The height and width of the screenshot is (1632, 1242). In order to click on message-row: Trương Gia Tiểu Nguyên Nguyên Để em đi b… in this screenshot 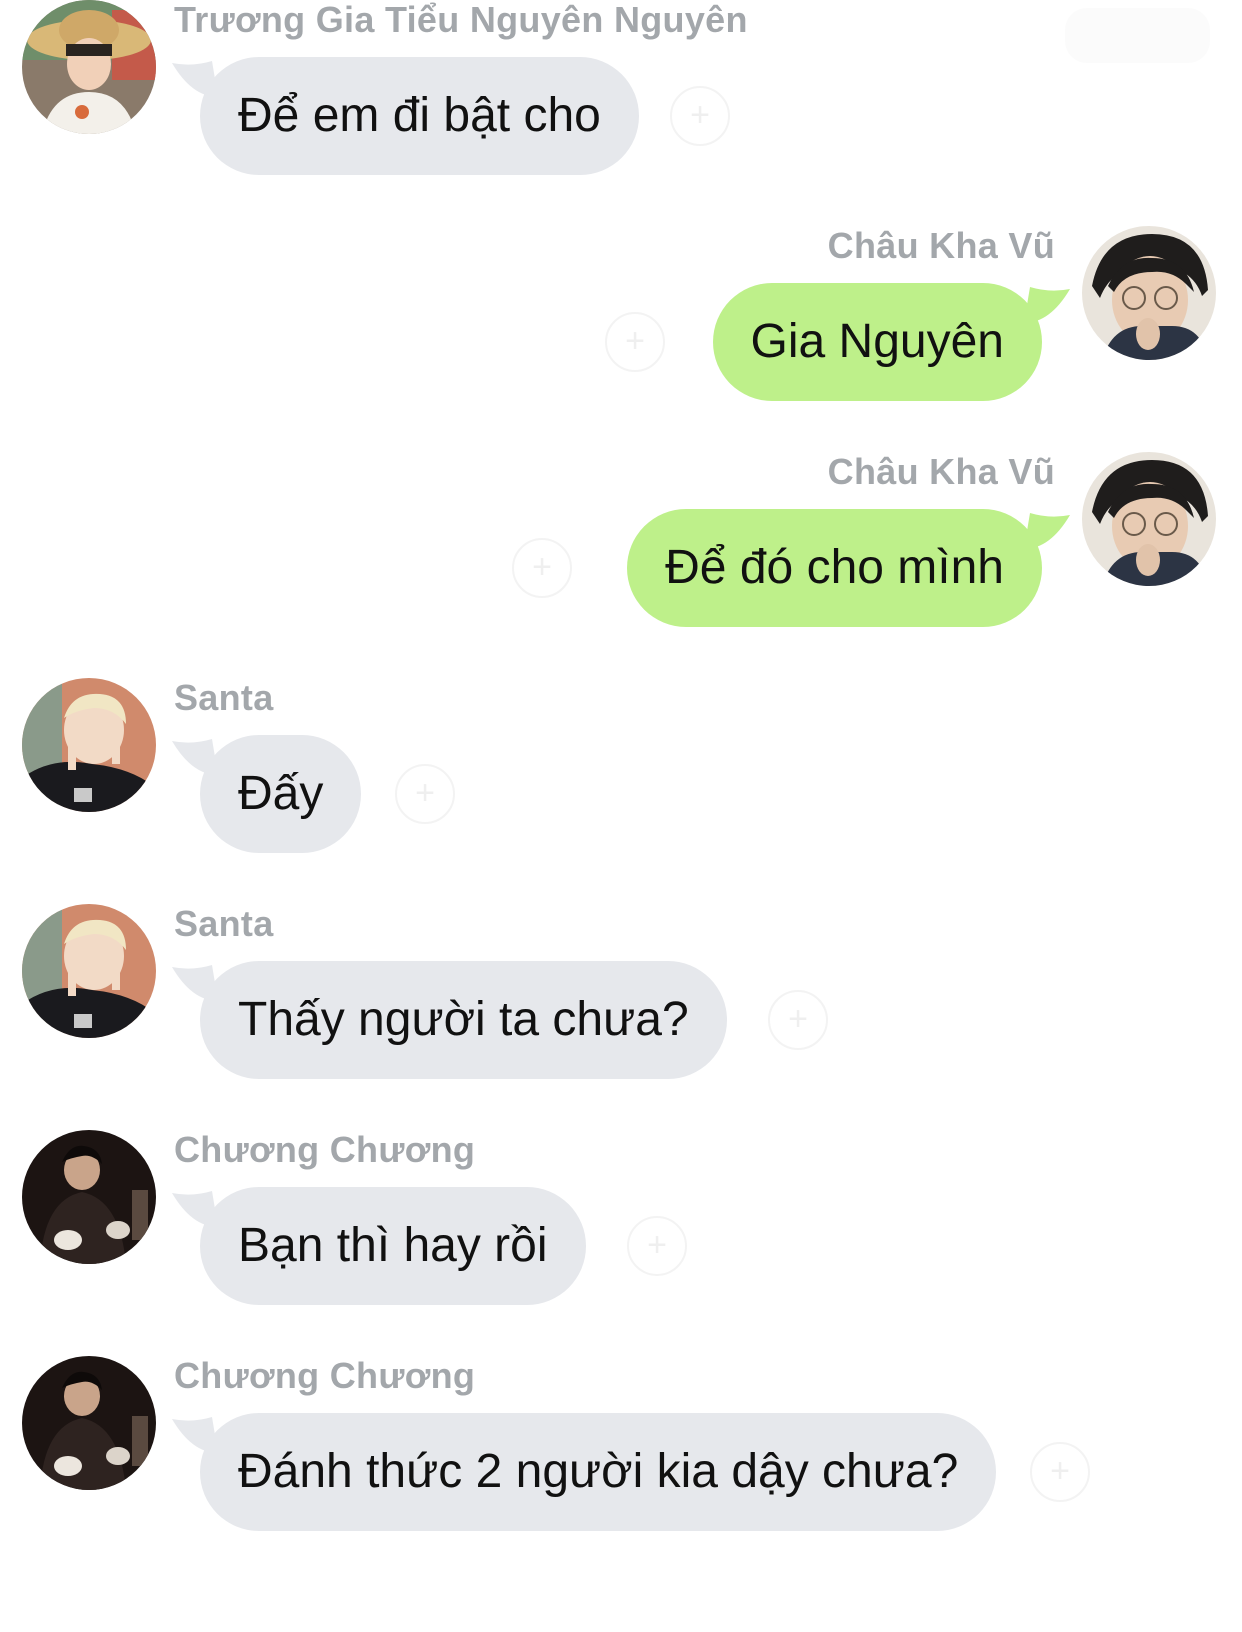, I will do `click(621, 113)`.